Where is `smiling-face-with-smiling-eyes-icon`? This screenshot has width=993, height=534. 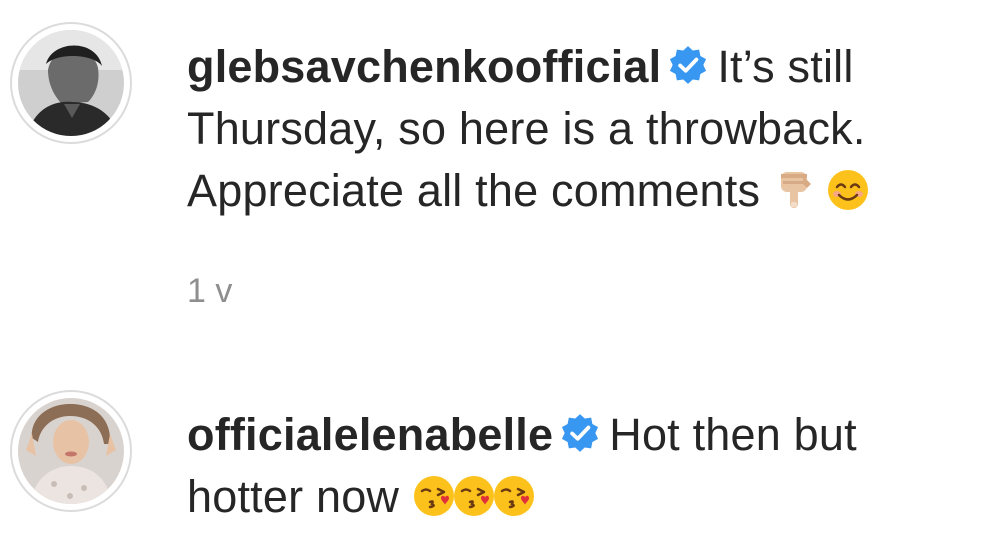 smiling-face-with-smiling-eyes-icon is located at coordinates (848, 188).